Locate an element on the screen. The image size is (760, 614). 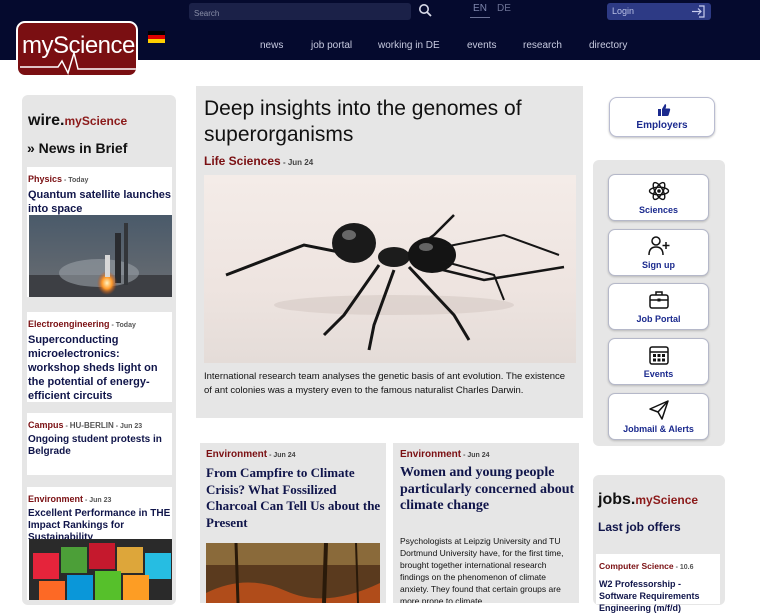
logo-text: myScience is located at coordinates (78, 45).